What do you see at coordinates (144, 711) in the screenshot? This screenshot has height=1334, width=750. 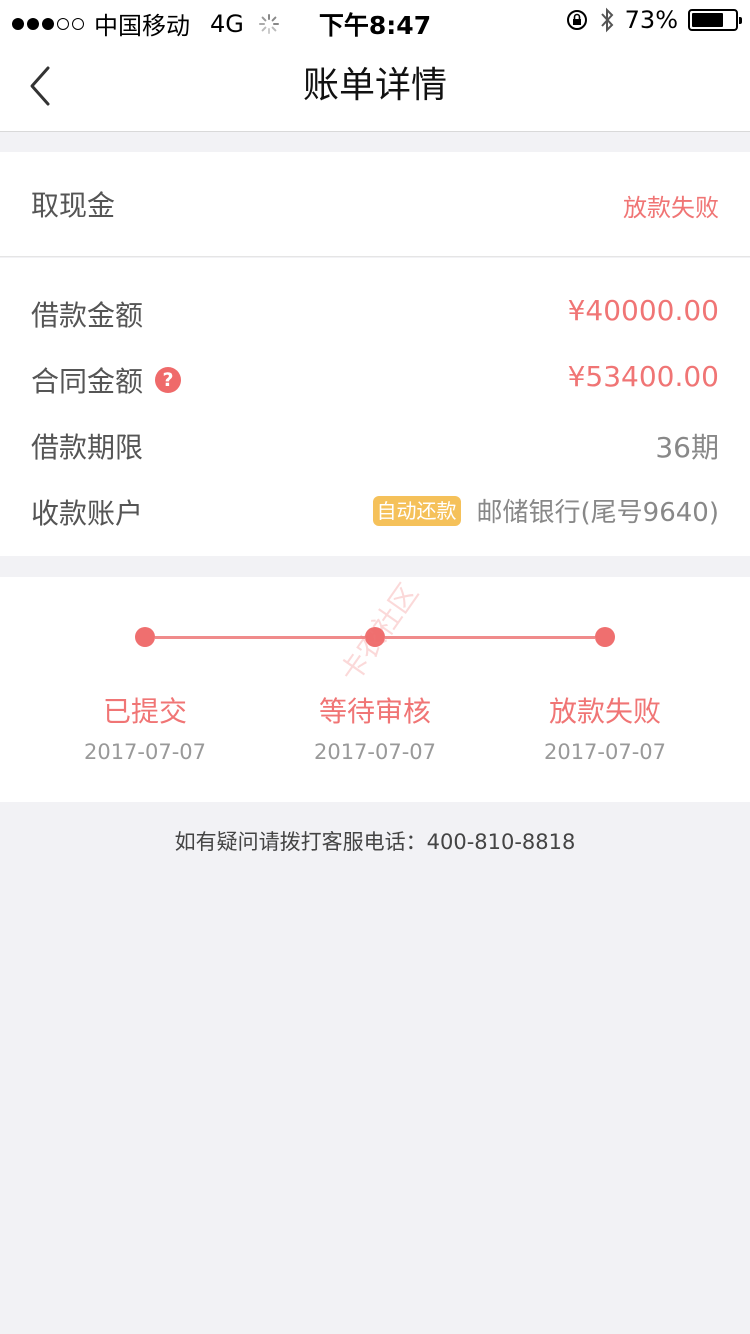 I see `step-title: 已提交` at bounding box center [144, 711].